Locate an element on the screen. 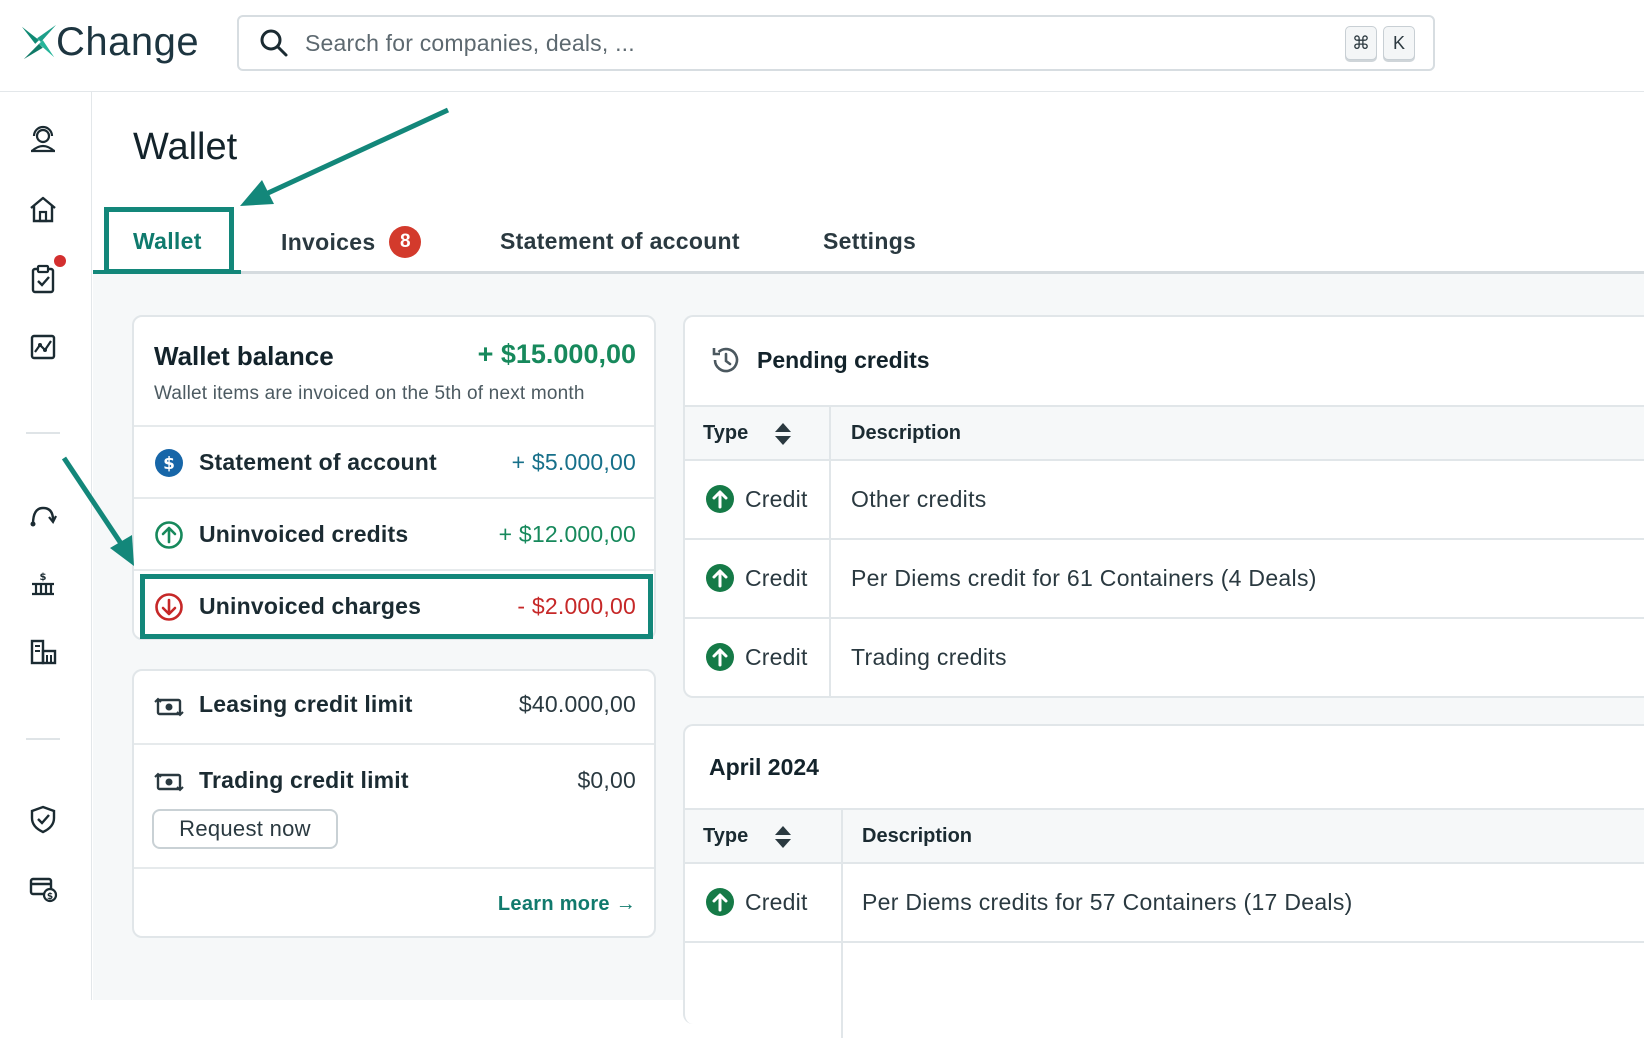  learn-more-row: Learn more → is located at coordinates (394, 902).